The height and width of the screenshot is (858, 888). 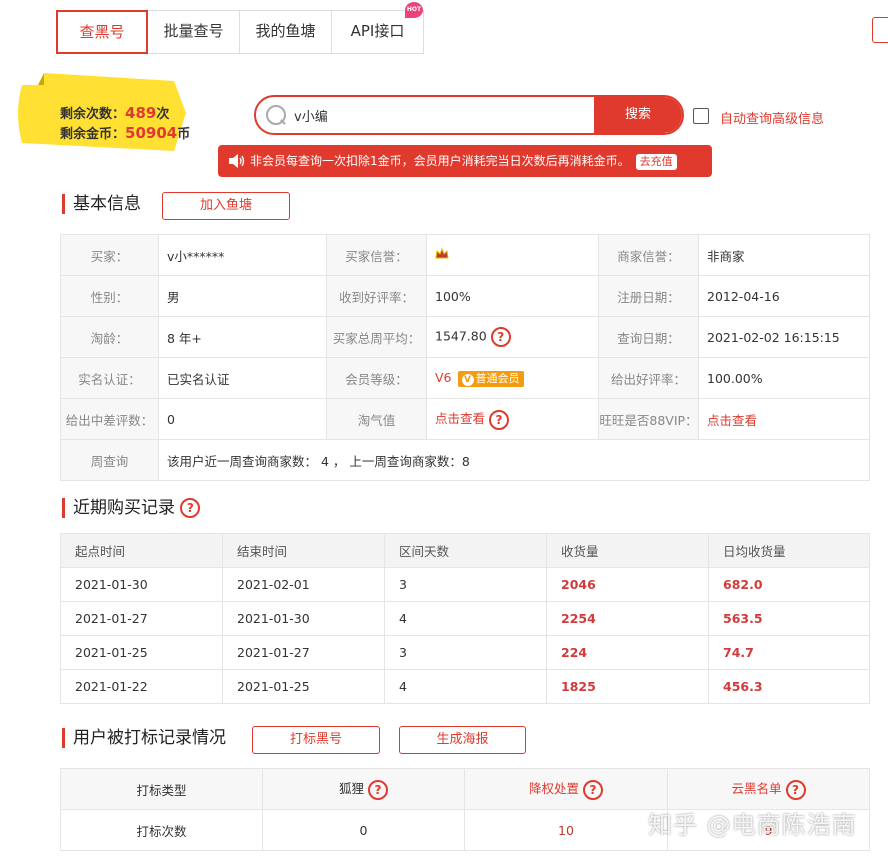 I want to click on advanced-checkbox, so click(x=701, y=116).